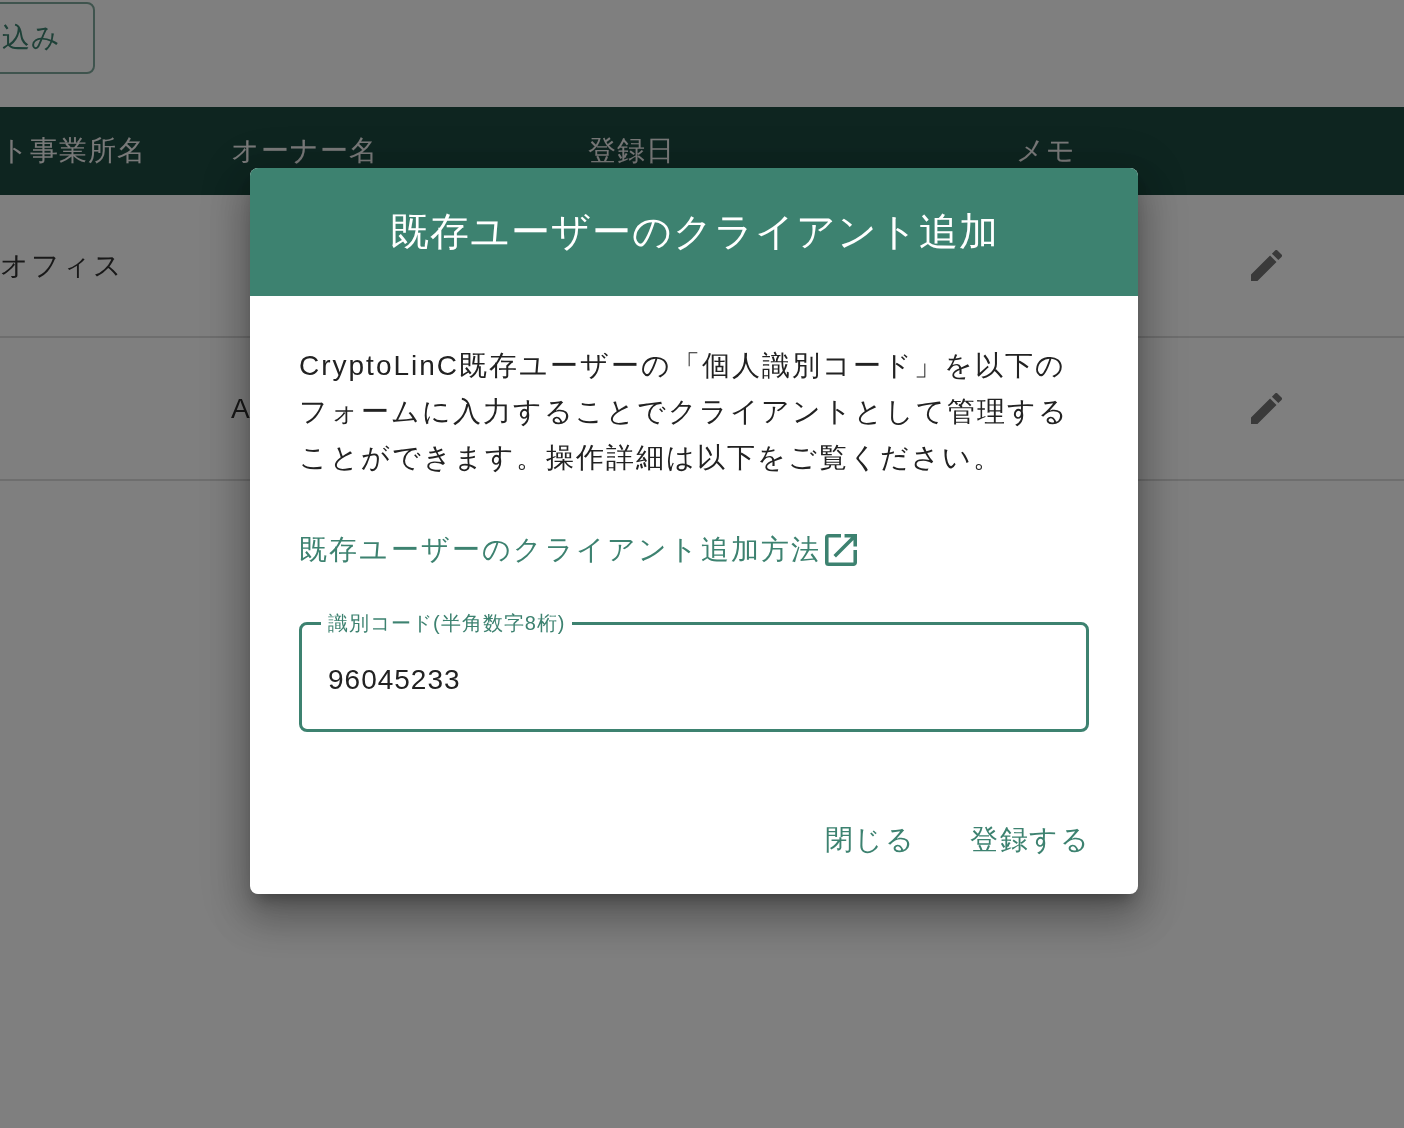 The width and height of the screenshot is (1404, 1128). What do you see at coordinates (241, 408) in the screenshot?
I see `table-cell: A` at bounding box center [241, 408].